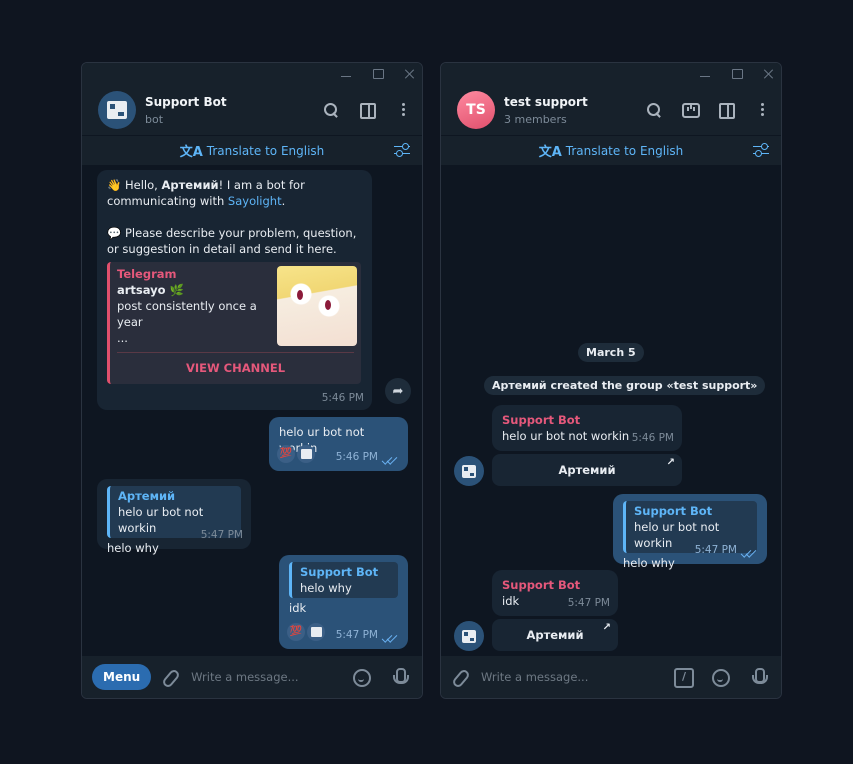 The height and width of the screenshot is (764, 853). Describe the element at coordinates (154, 119) in the screenshot. I see `chat-subtitle: bot` at that location.